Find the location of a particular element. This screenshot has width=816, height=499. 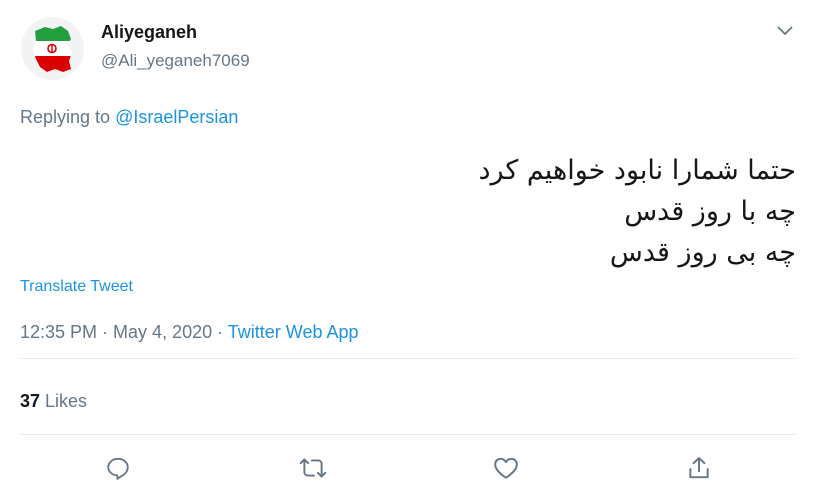

tweet-source-link: Twitter Web App is located at coordinates (293, 332).